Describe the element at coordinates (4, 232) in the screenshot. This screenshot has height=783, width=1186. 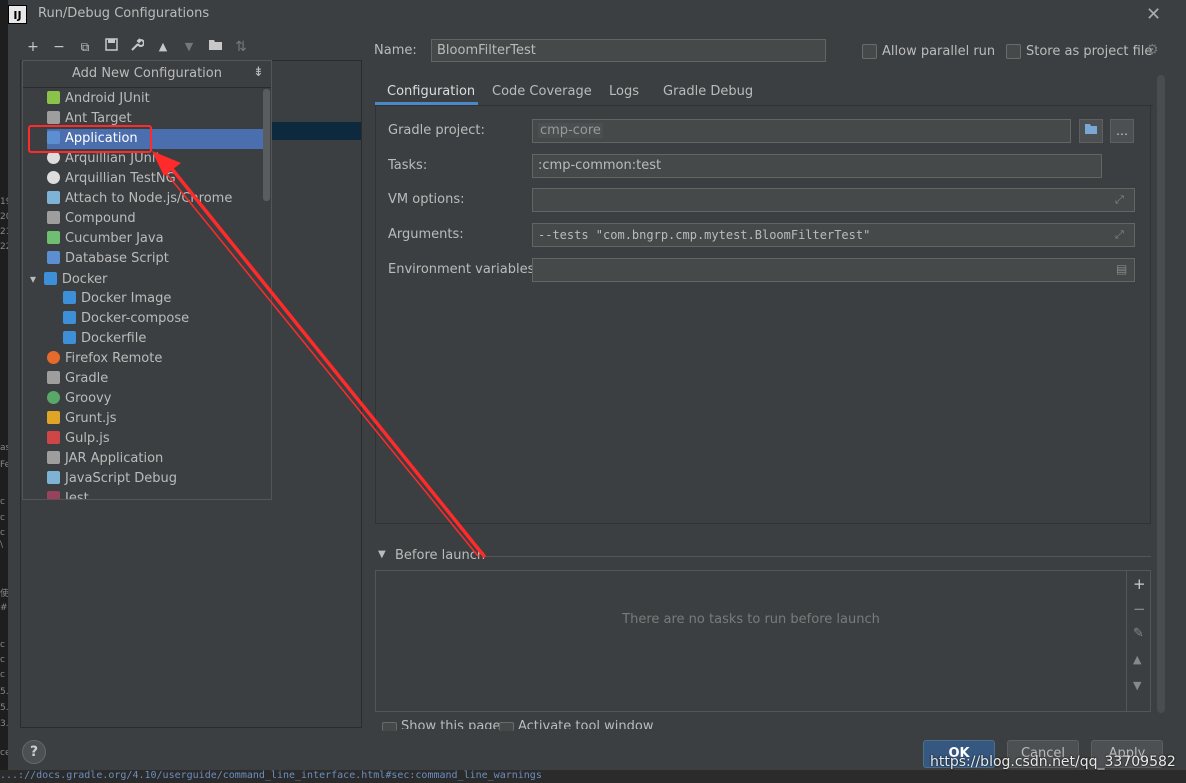
I see `editor-edge-fragment: 21` at that location.